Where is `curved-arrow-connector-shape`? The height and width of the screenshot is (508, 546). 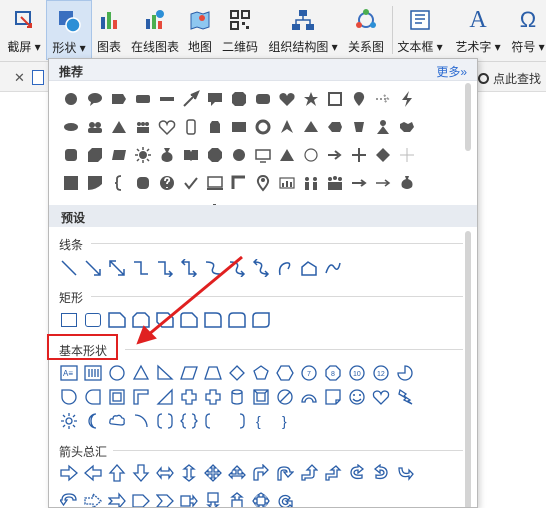
curved-arrow-connector-shape is located at coordinates (237, 268).